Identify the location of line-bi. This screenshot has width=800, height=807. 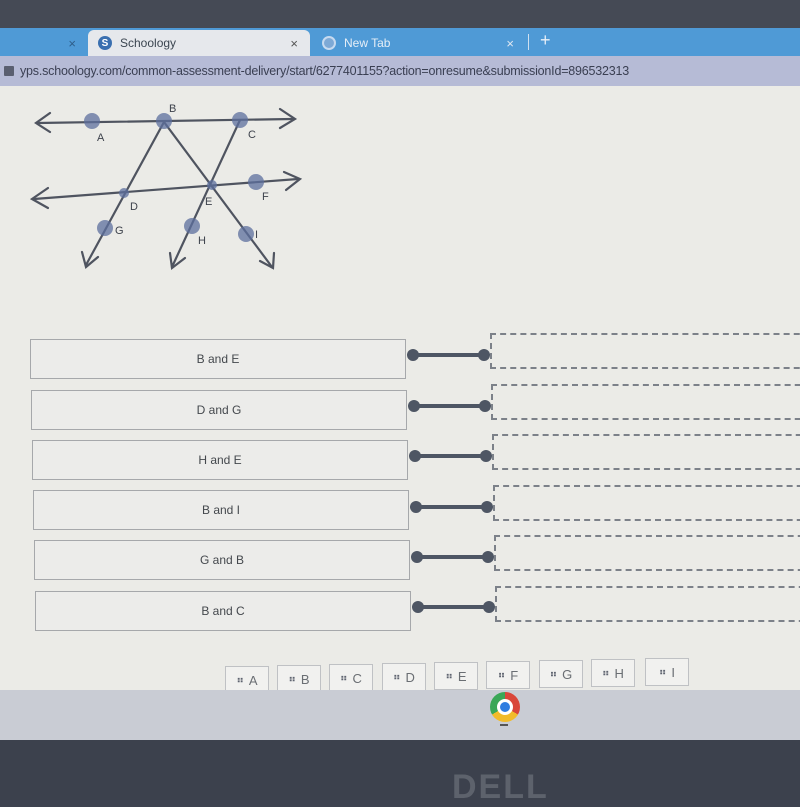
(218, 194).